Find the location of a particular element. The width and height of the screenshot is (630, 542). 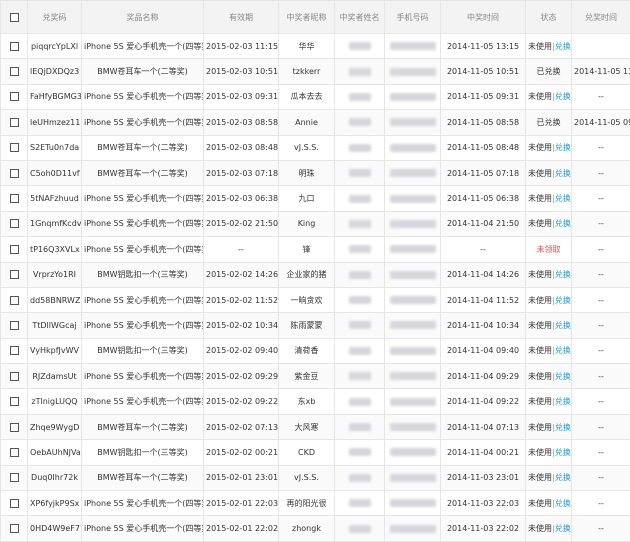

expiry-cell: 2015-02-01 22:03 is located at coordinates (241, 503).